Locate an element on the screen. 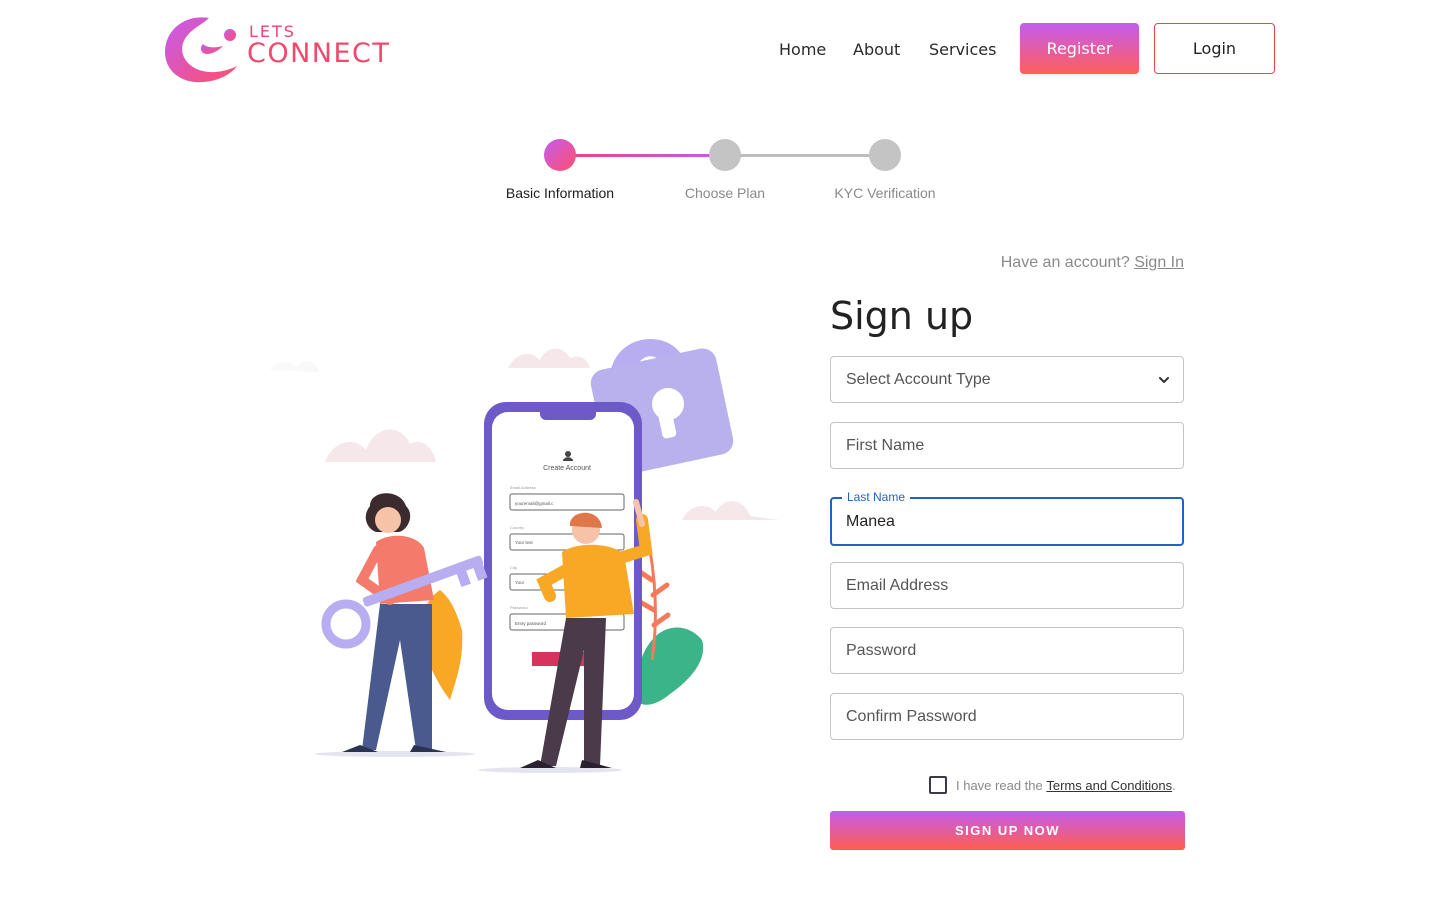  first-name-placeholder: First Name is located at coordinates (885, 445).